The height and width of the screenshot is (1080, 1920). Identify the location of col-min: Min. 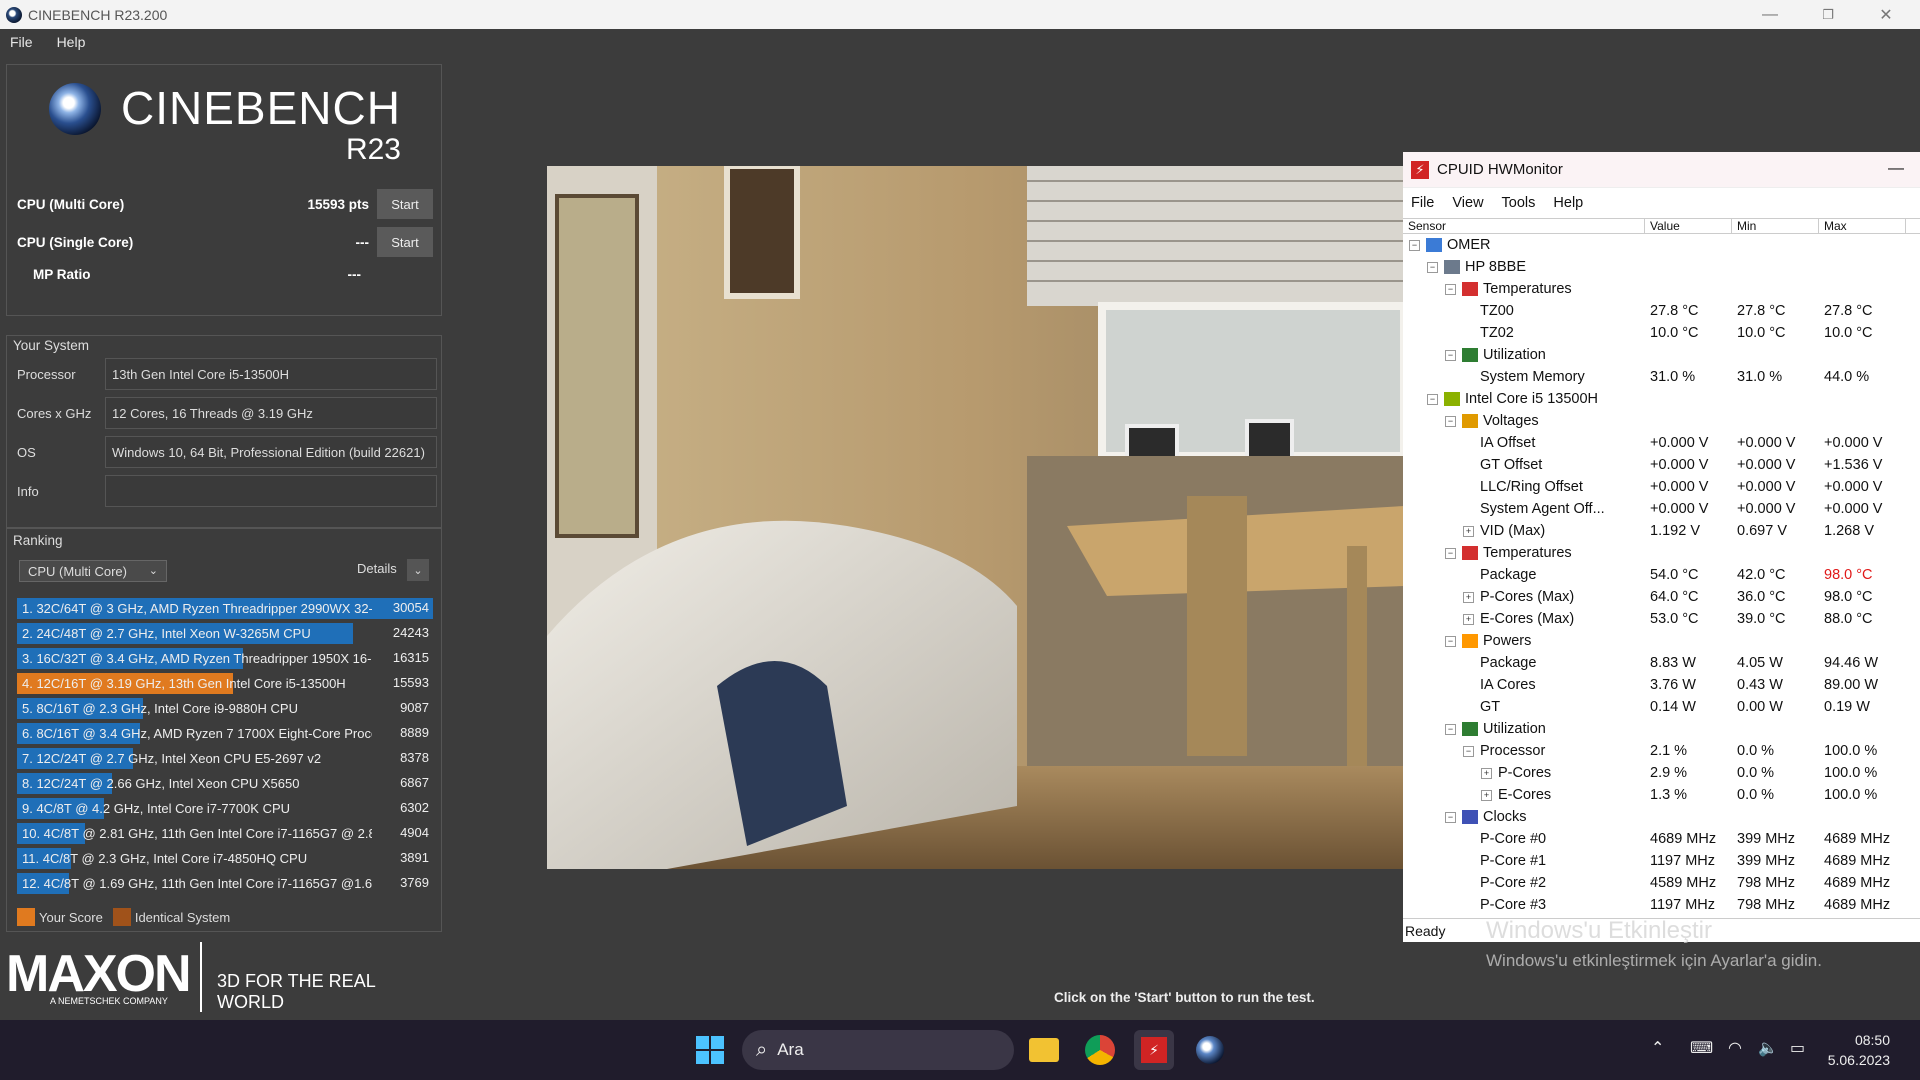
(1775, 226).